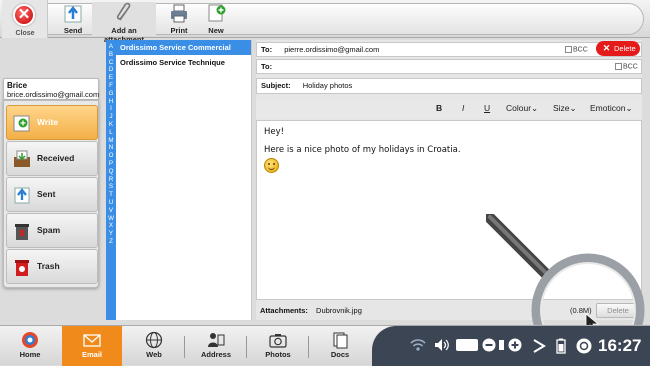  Describe the element at coordinates (522, 108) in the screenshot. I see `colour-dropdown: Colour⌄` at that location.